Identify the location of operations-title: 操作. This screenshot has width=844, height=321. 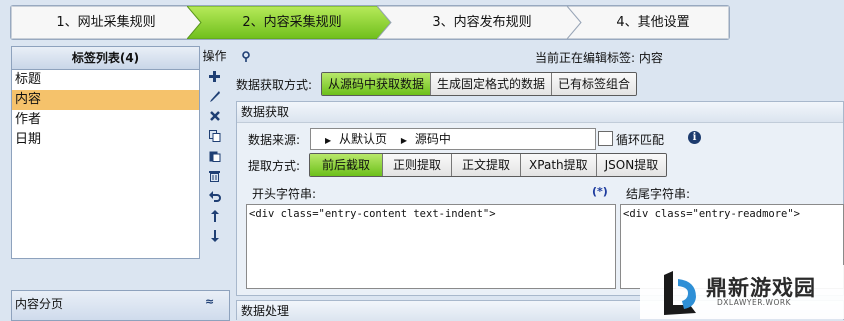
(214, 56).